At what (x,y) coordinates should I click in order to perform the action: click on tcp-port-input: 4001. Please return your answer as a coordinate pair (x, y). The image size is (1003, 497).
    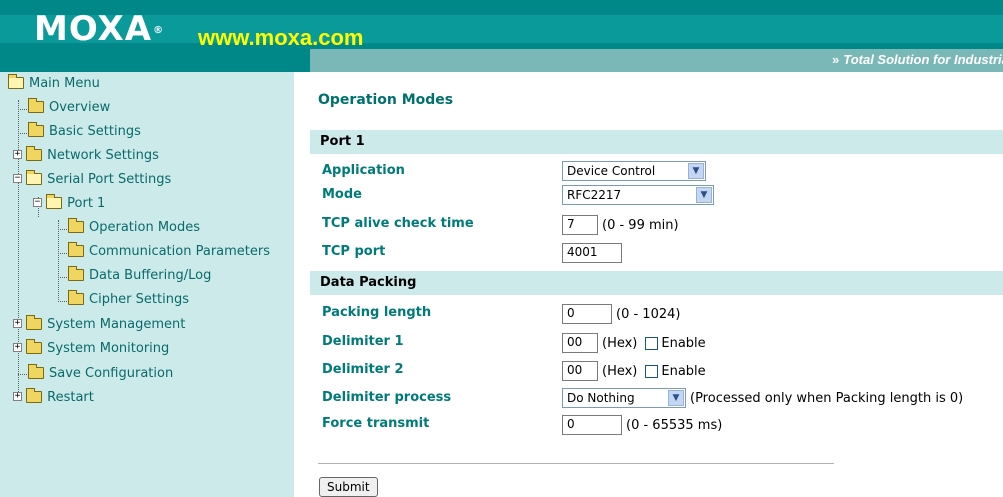
    Looking at the image, I should click on (592, 253).